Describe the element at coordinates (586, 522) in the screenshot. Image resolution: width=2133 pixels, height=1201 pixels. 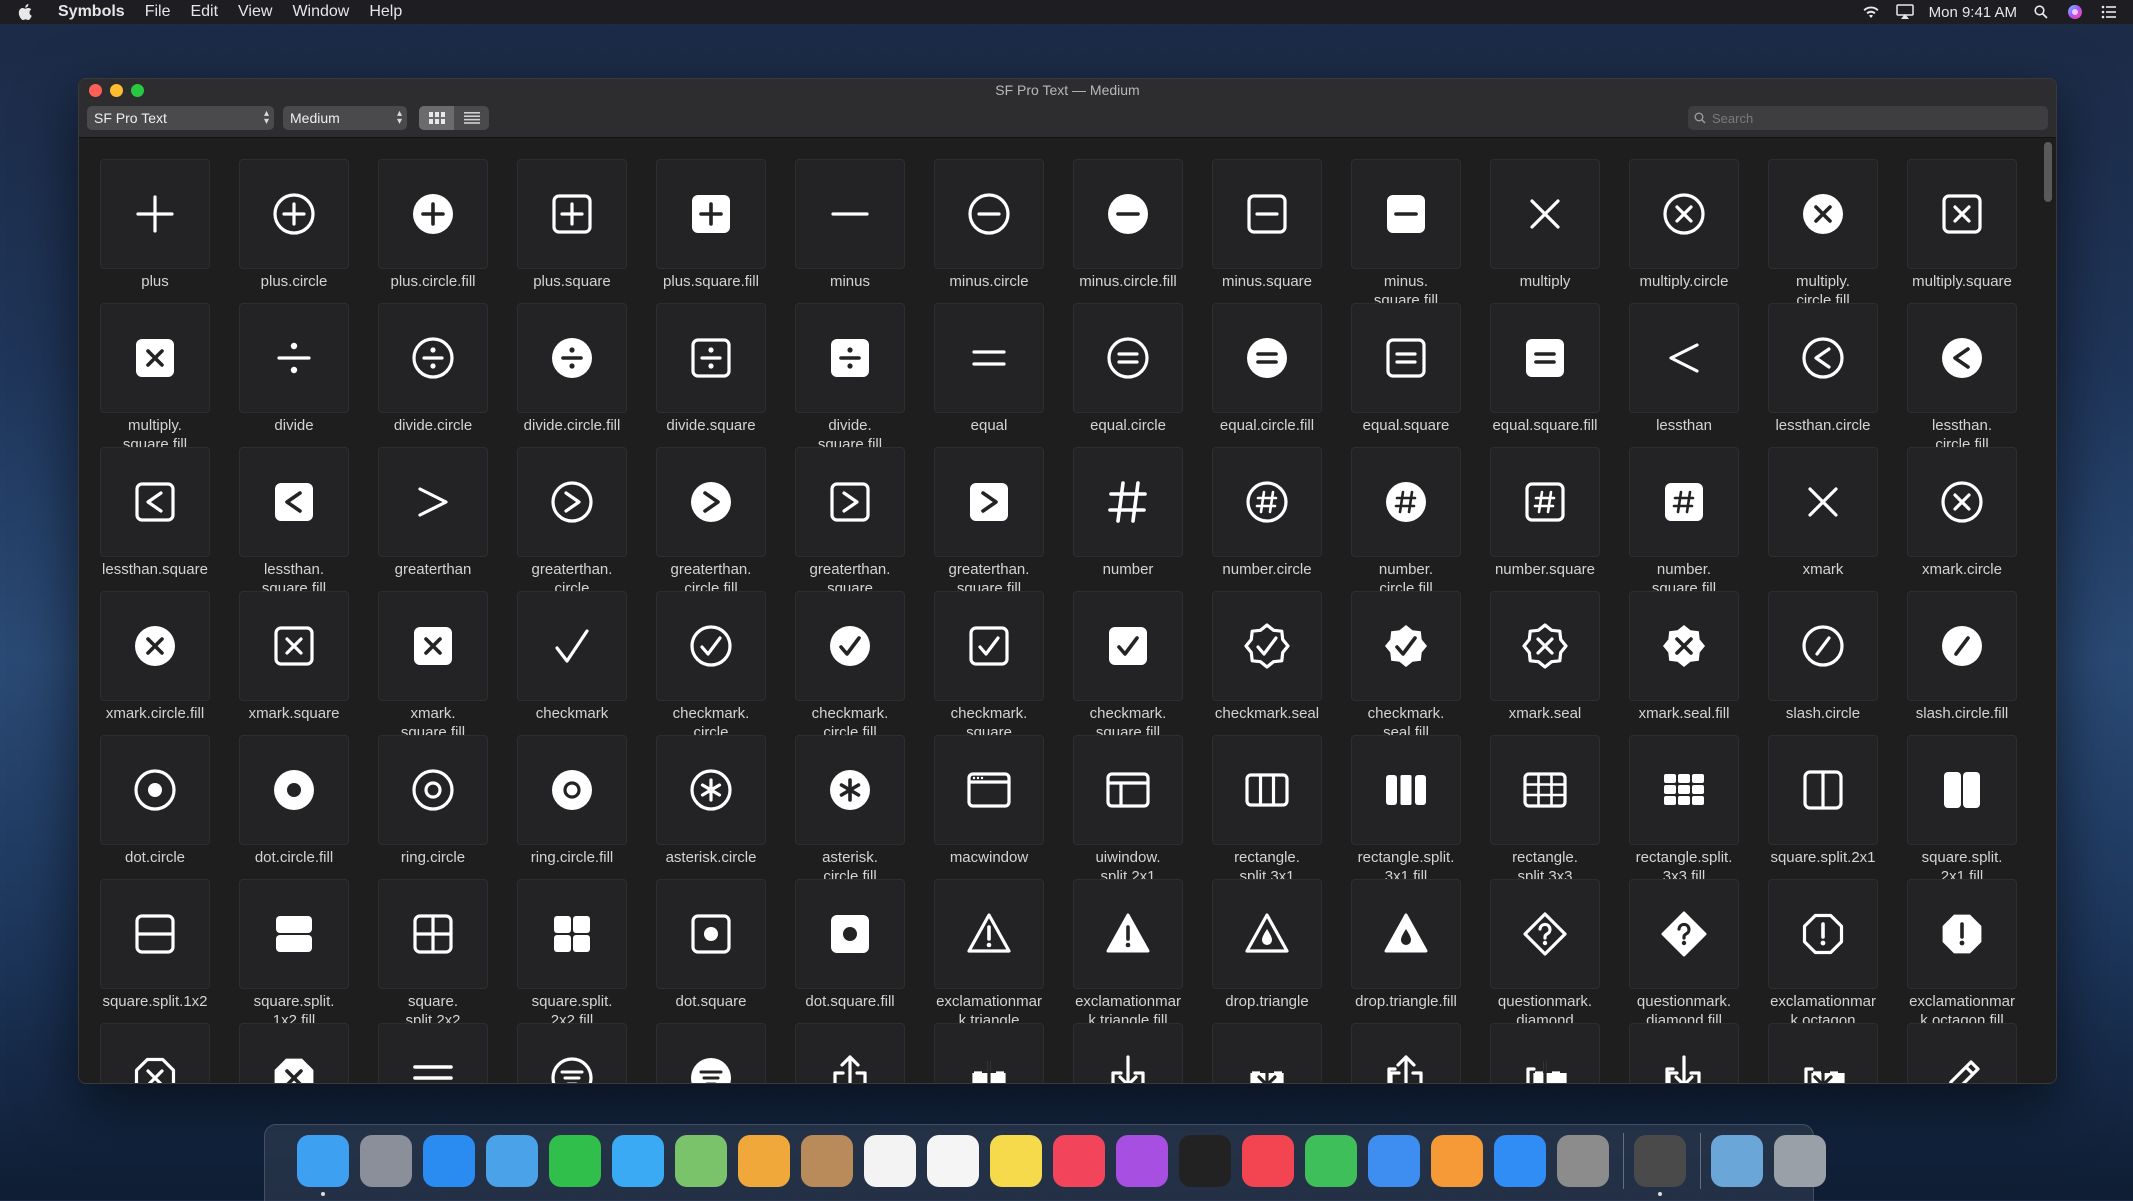
I see `symbol-cell: greaterthan. circle` at that location.